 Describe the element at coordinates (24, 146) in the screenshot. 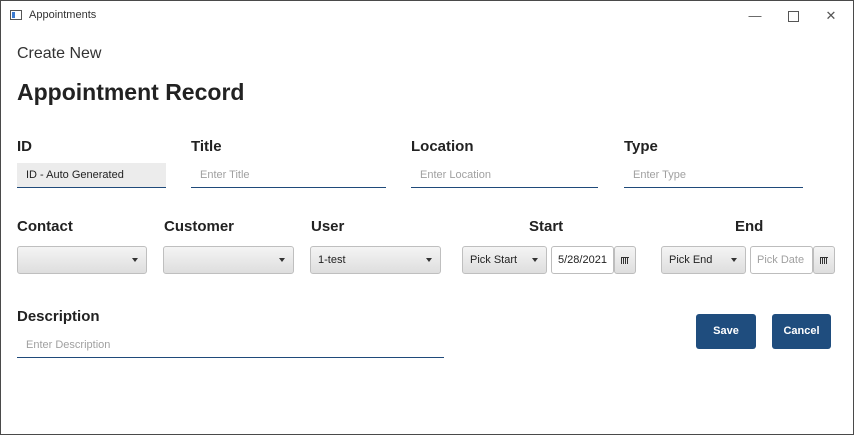

I see `id-label: ID` at that location.